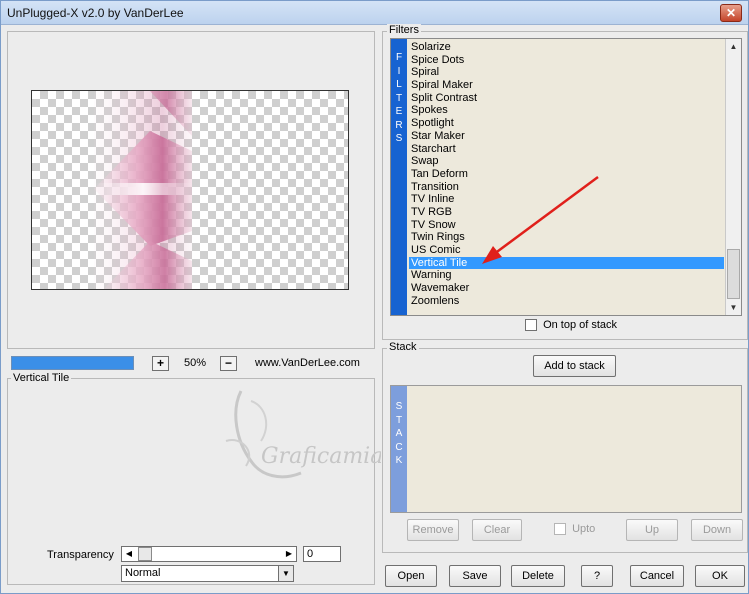  I want to click on save-button: Save, so click(475, 576).